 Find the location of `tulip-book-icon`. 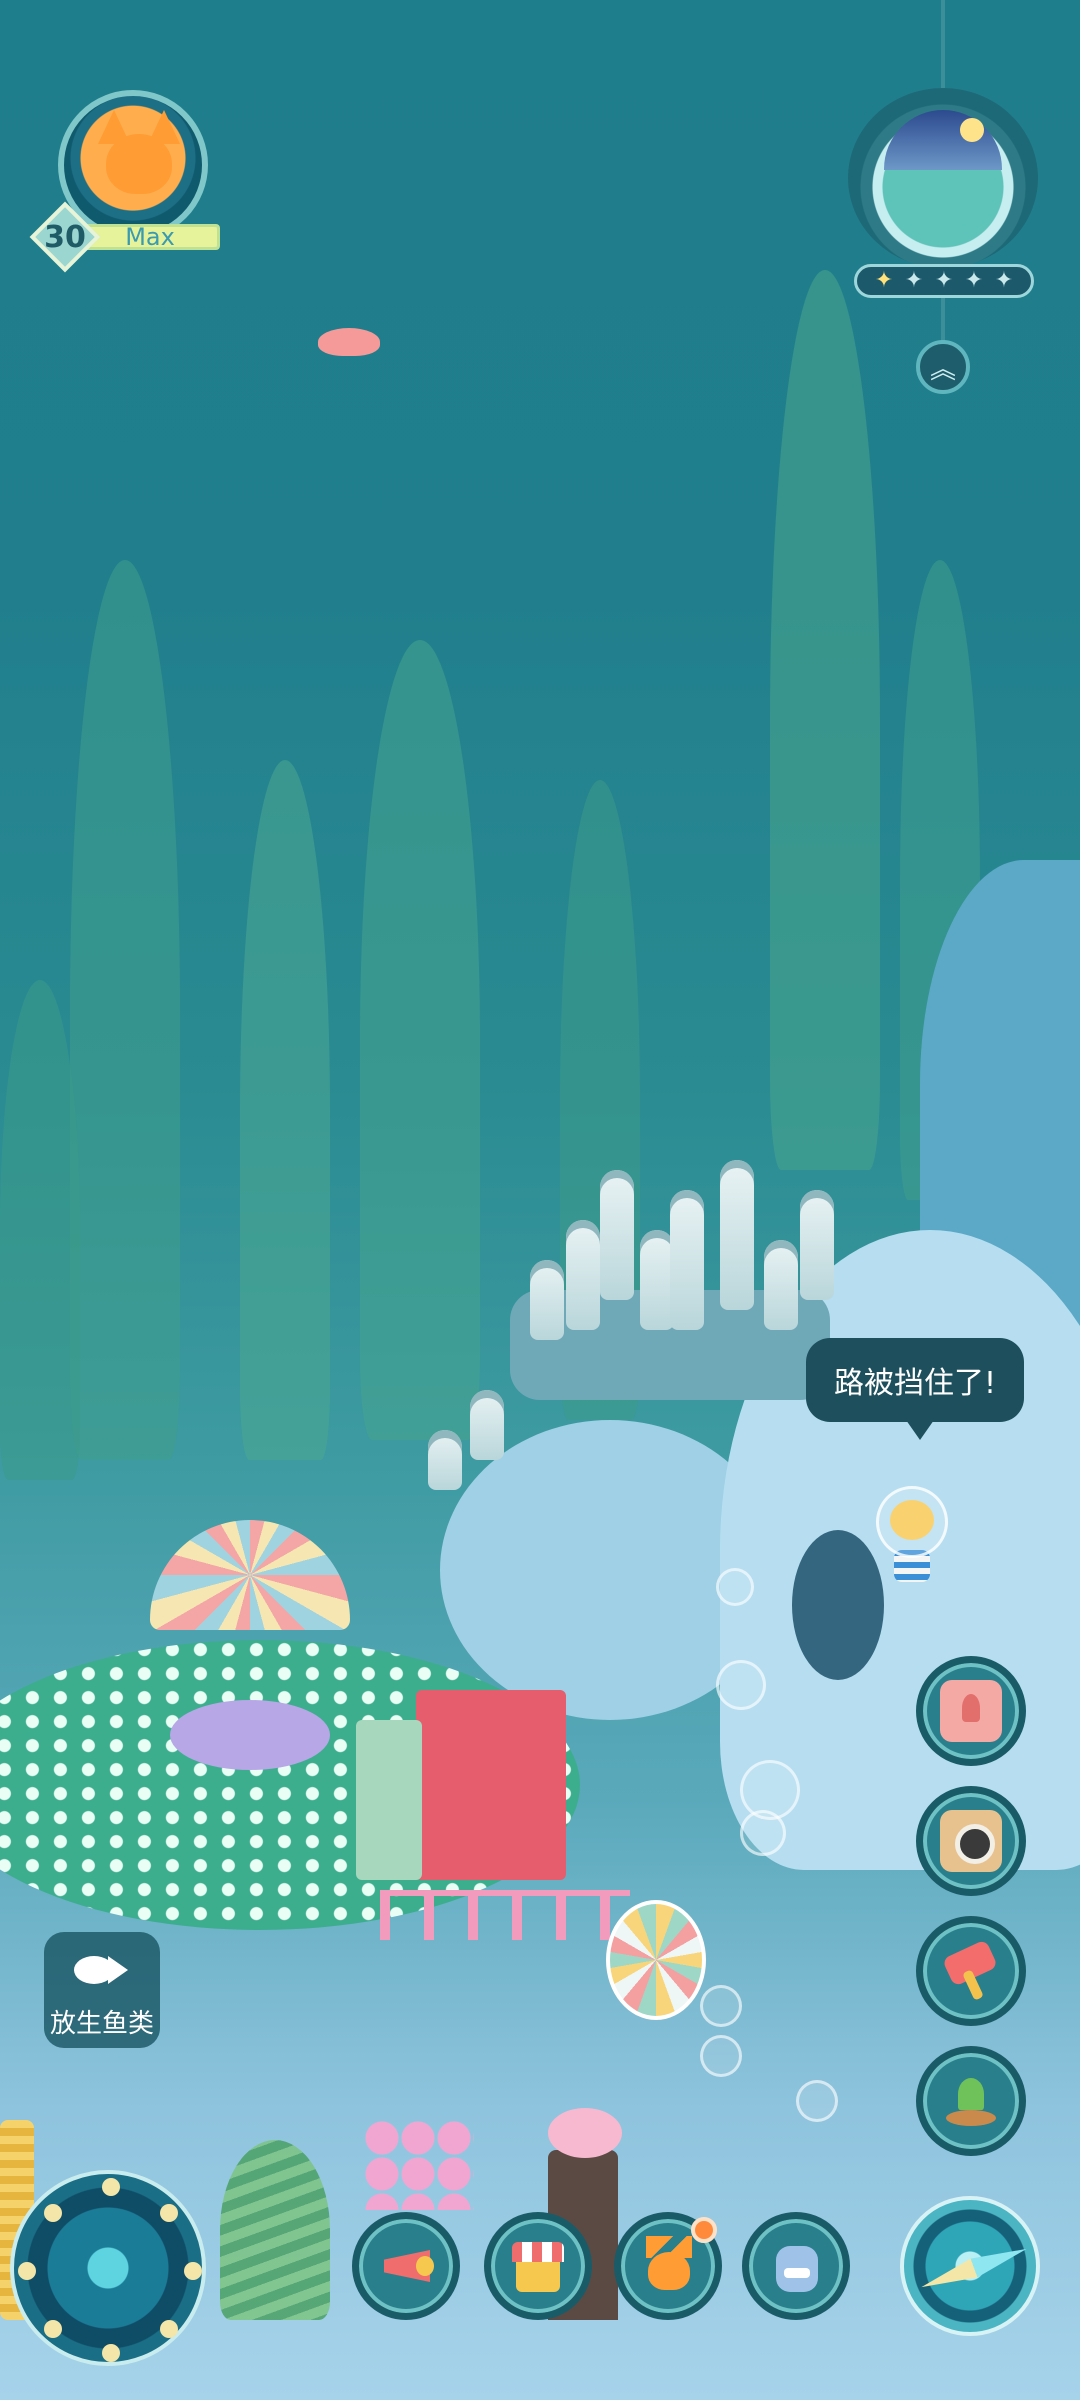

tulip-book-icon is located at coordinates (971, 1711).